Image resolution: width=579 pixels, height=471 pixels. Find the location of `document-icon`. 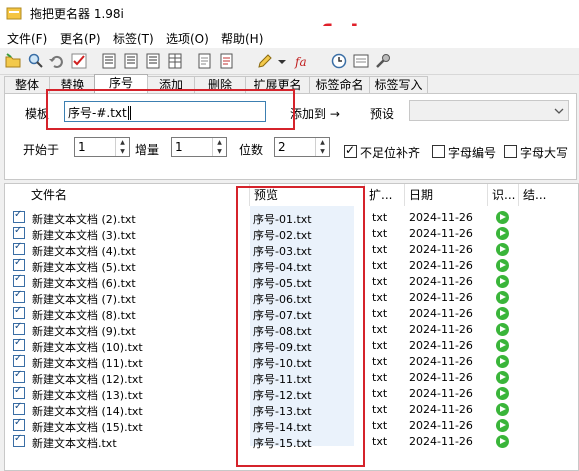

document-icon is located at coordinates (205, 61).